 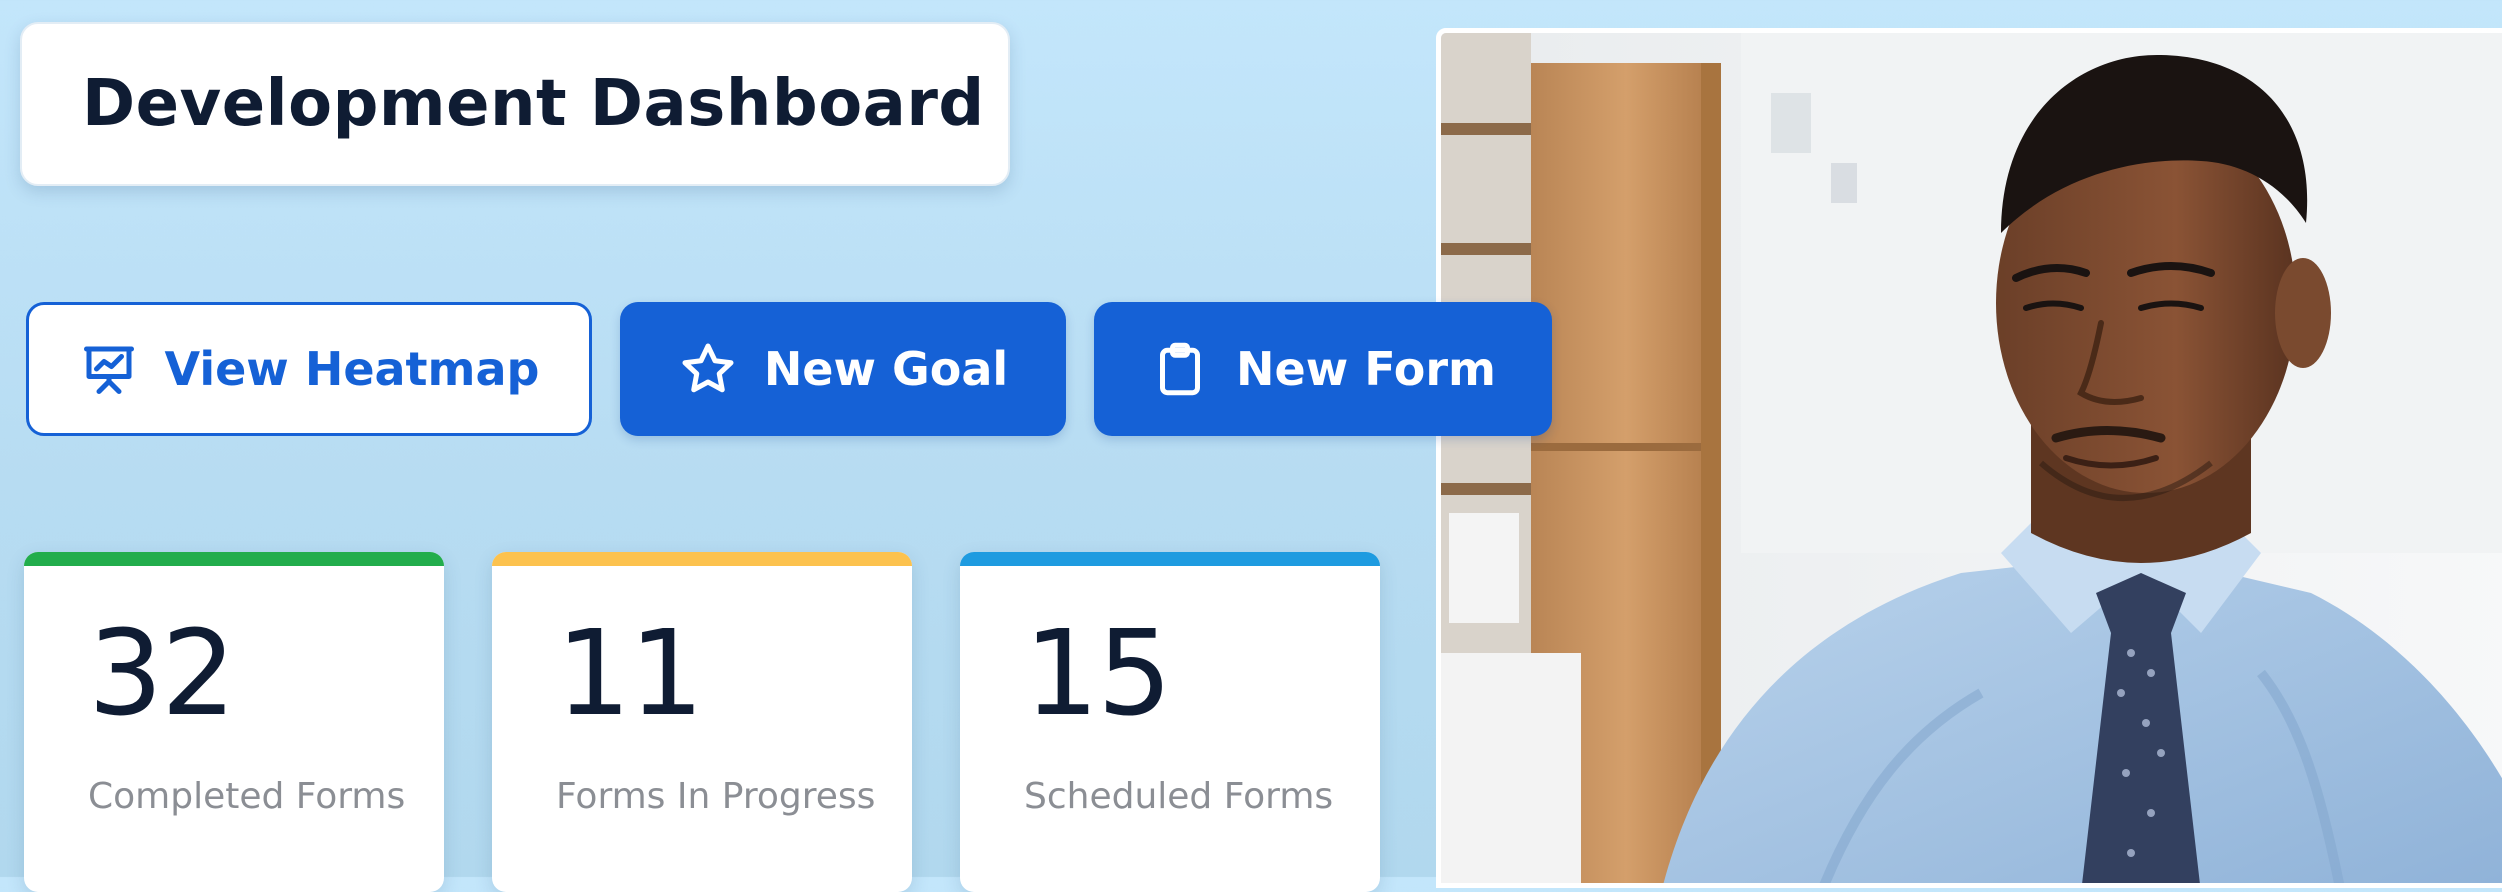 I want to click on stat-card-in-progress: 11 Forms In Progress, so click(x=702, y=722).